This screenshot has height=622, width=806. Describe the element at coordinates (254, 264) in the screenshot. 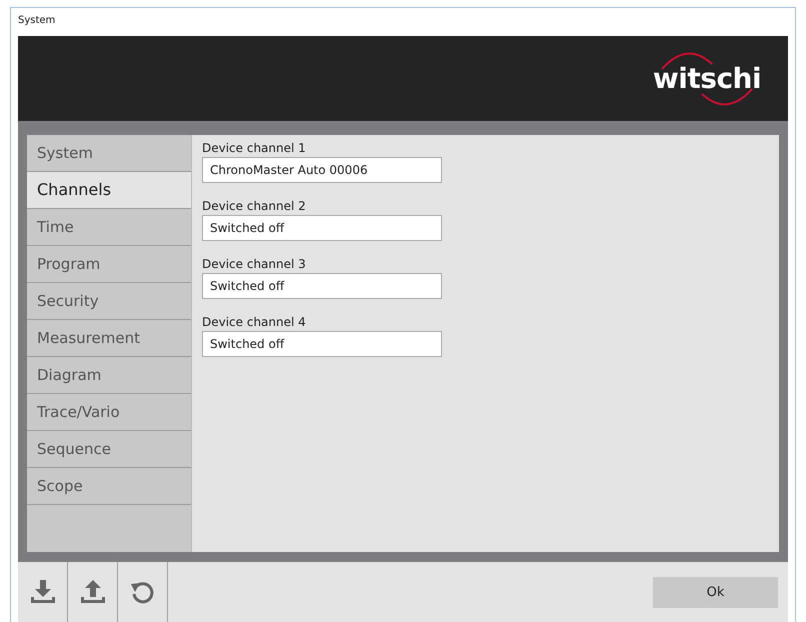

I see `field-label: Device channel 3` at that location.